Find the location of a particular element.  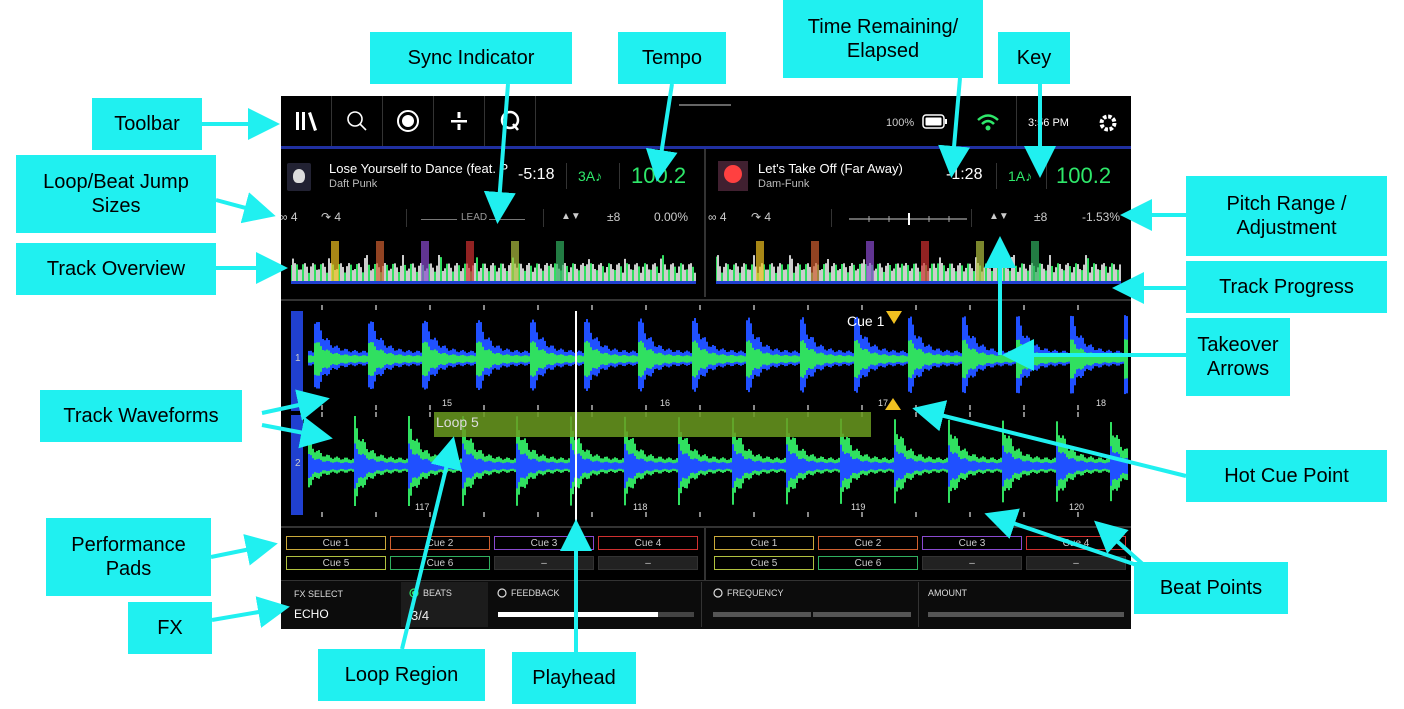

edit-grid-button is located at coordinates (459, 121).